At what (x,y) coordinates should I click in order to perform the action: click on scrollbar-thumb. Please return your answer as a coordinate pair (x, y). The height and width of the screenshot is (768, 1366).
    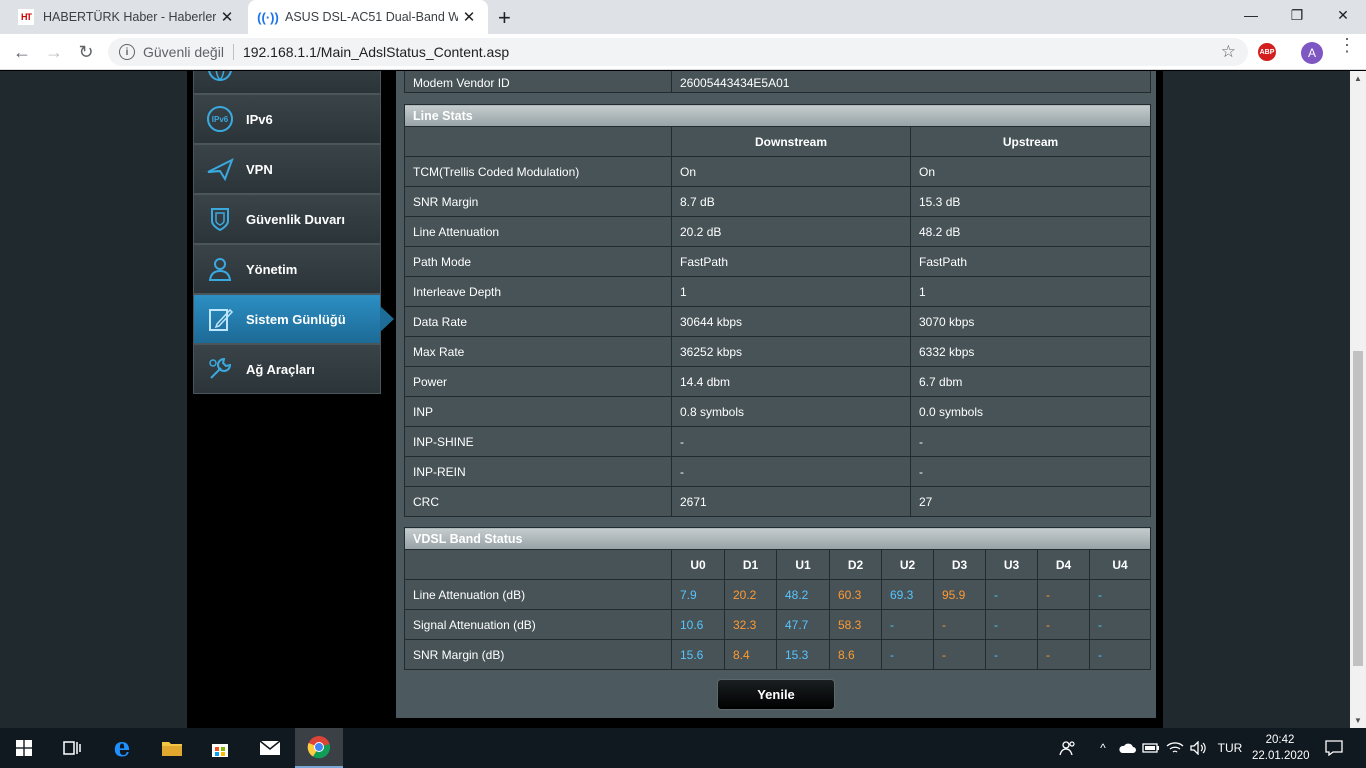
    Looking at the image, I should click on (1358, 508).